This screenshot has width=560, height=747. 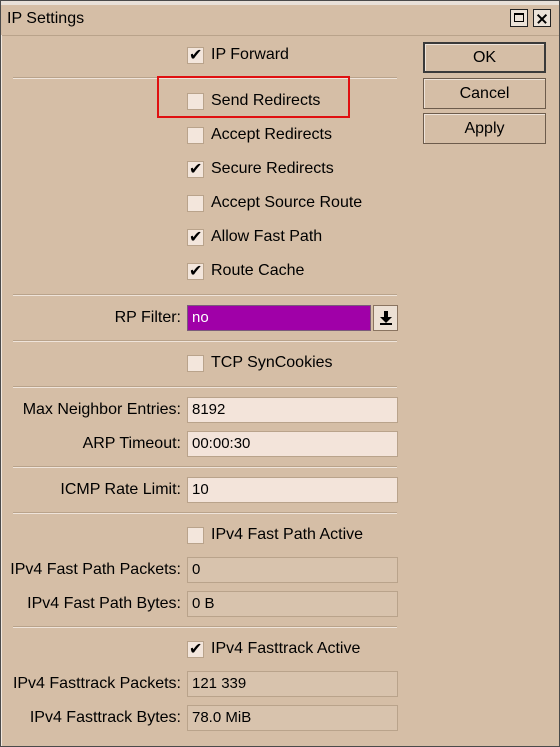 I want to click on ip-forward-label: IP Forward, so click(x=250, y=54).